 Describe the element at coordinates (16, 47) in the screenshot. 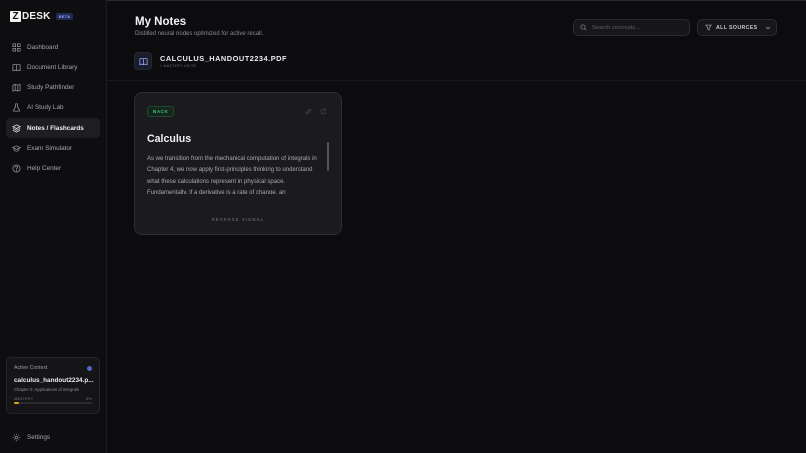

I see `grid-icon` at that location.